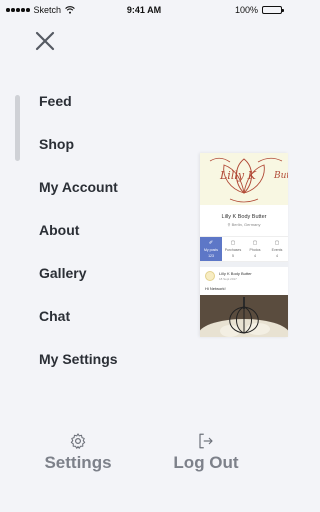 This screenshot has height=512, width=320. I want to click on post-photo, so click(244, 316).